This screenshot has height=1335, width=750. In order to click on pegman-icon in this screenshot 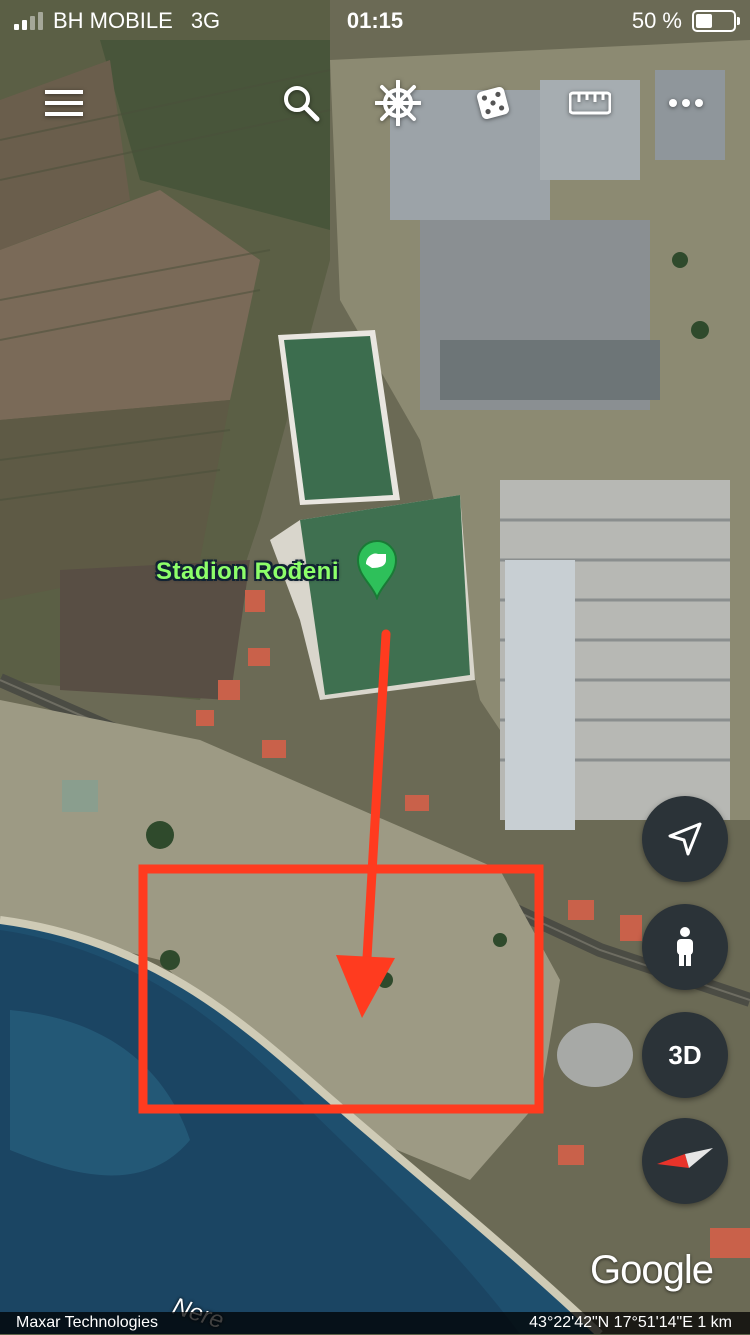, I will do `click(685, 946)`.